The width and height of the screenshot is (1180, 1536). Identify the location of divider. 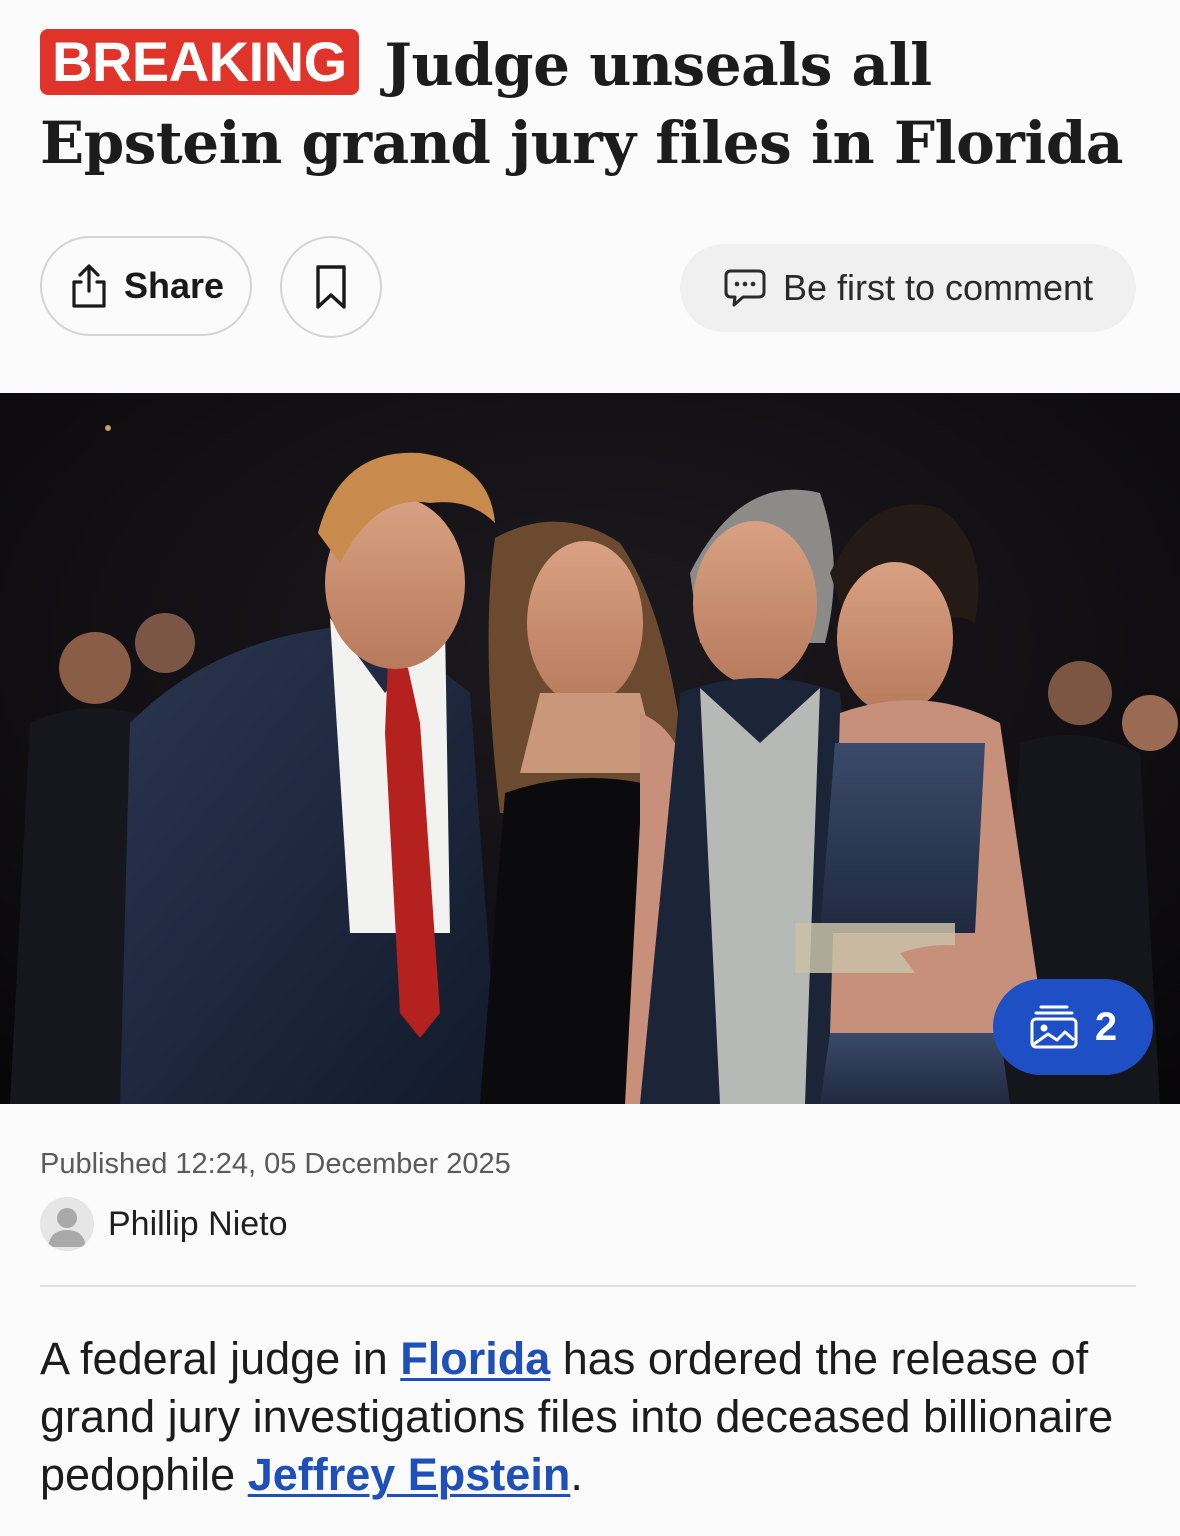
(588, 1286).